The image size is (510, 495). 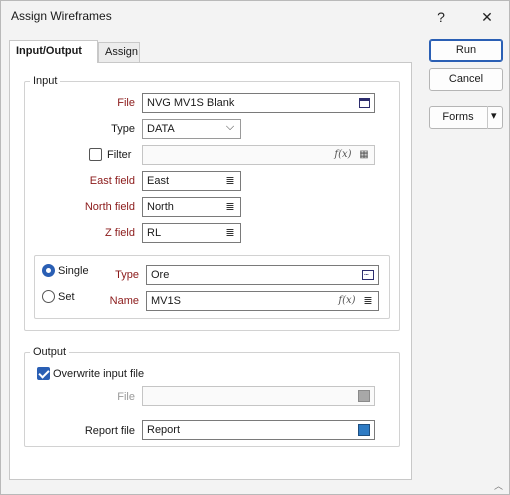 What do you see at coordinates (120, 233) in the screenshot?
I see `z-field-label: Z field` at bounding box center [120, 233].